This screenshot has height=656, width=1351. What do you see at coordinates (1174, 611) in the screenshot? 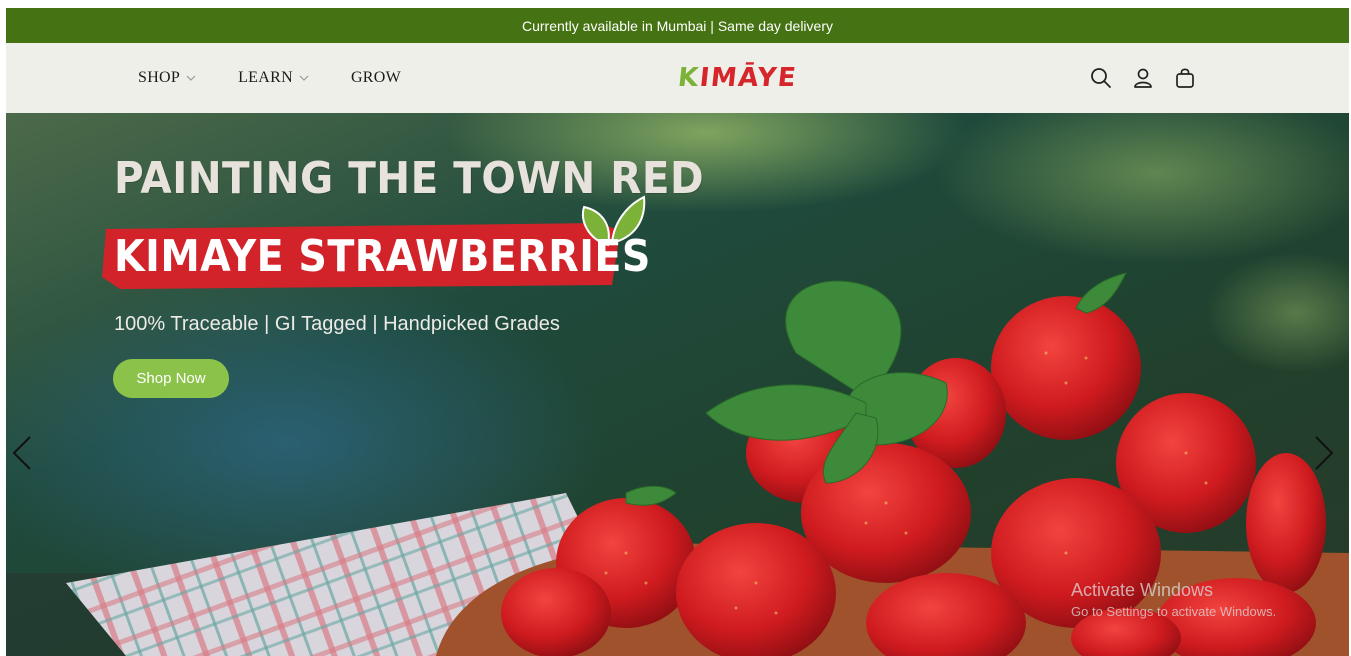
I see `watermark-subtitle: Go to Settings to activate Windows.` at bounding box center [1174, 611].